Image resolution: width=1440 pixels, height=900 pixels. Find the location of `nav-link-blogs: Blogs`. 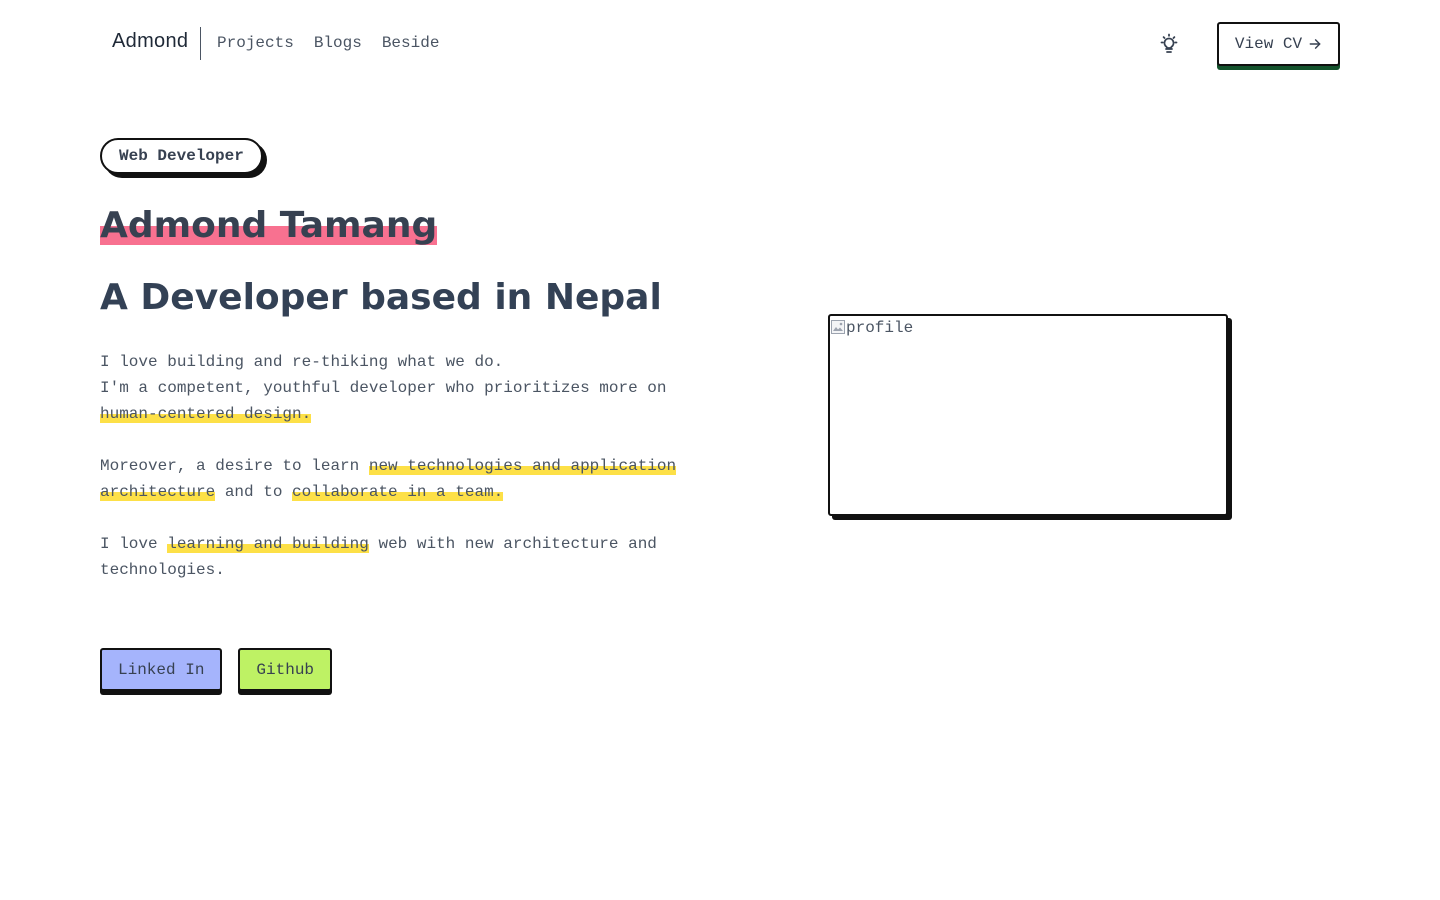

nav-link-blogs: Blogs is located at coordinates (338, 43).